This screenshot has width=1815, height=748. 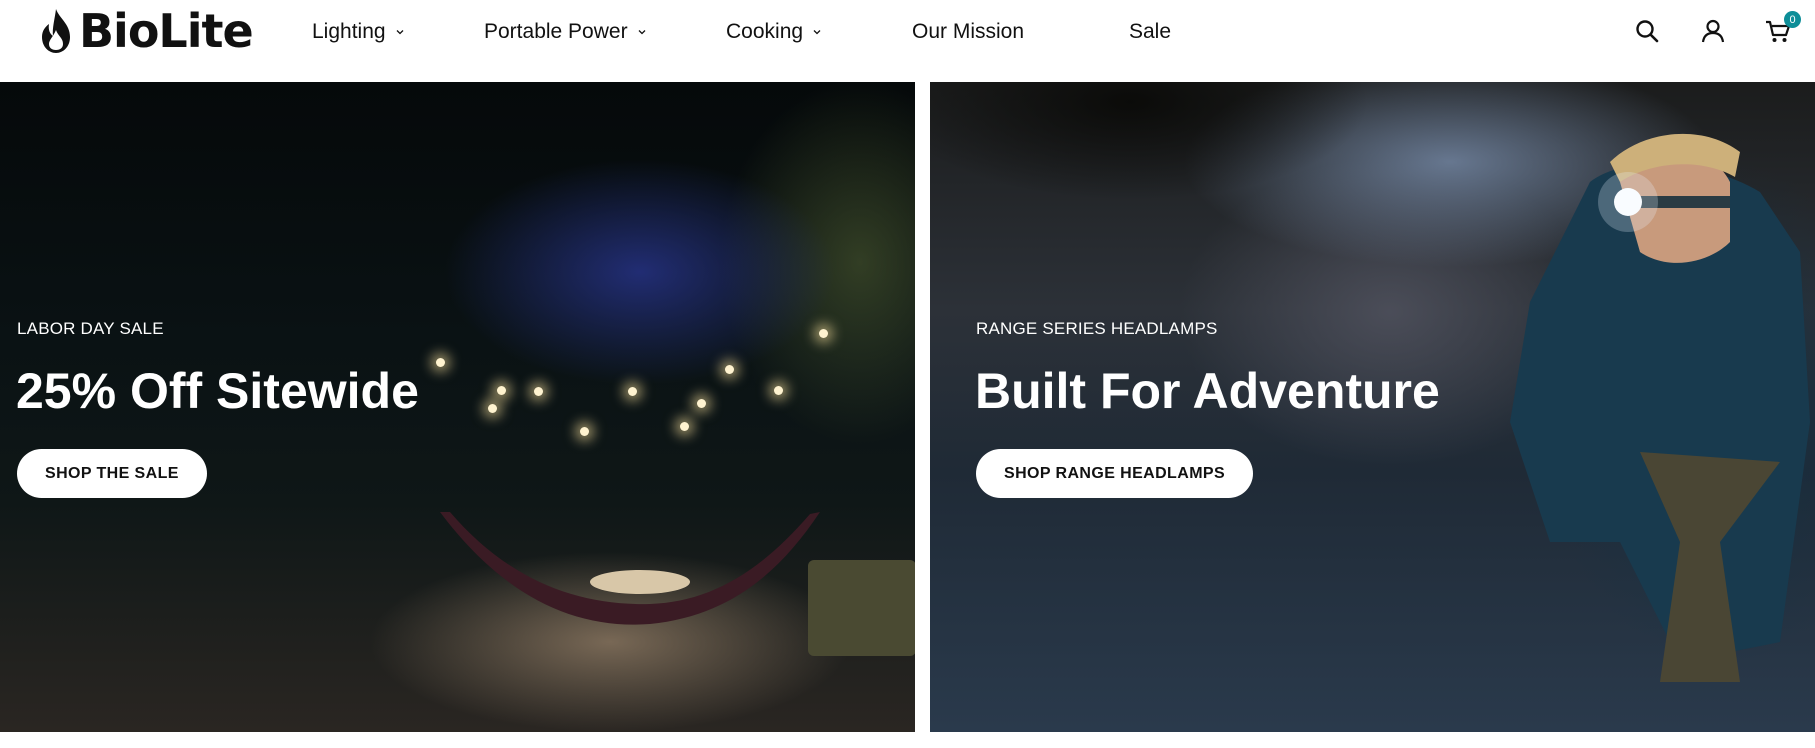 I want to click on nav-portable-power: Portable Power, so click(x=565, y=32).